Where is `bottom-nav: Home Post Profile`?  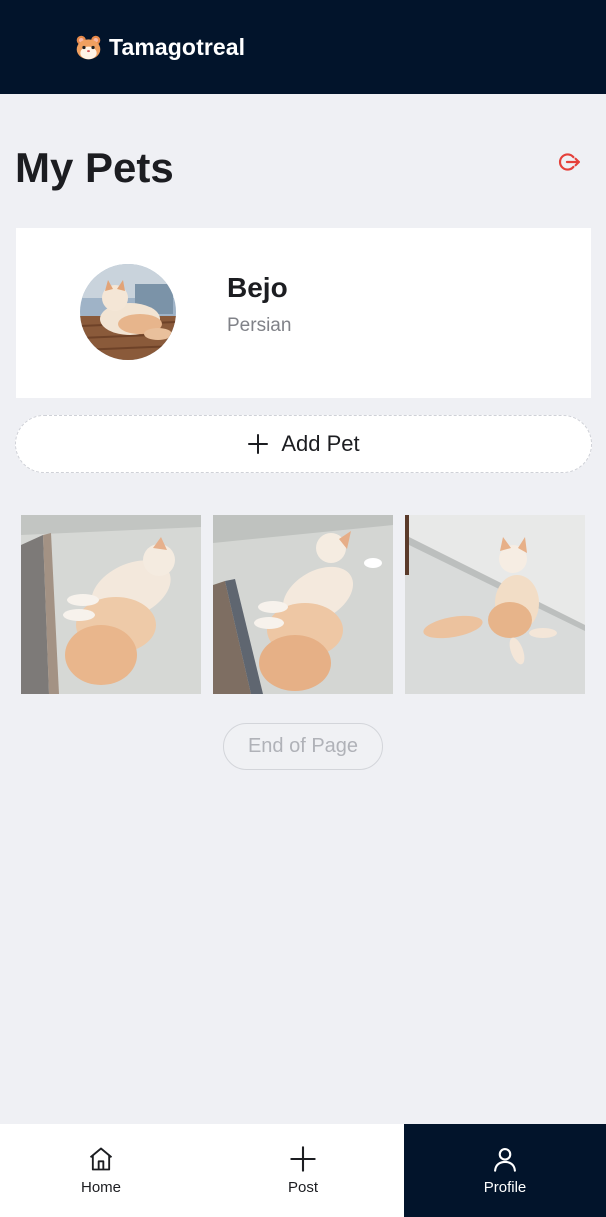 bottom-nav: Home Post Profile is located at coordinates (303, 1170).